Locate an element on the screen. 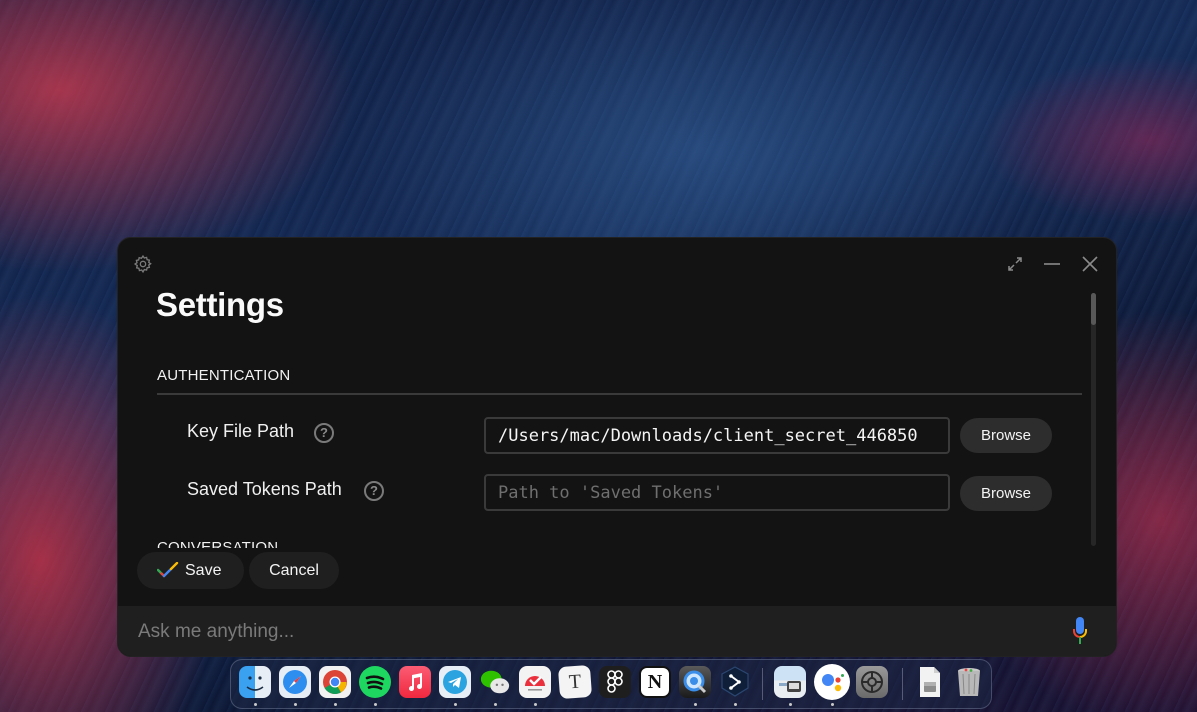  page-title: Settings is located at coordinates (220, 304).